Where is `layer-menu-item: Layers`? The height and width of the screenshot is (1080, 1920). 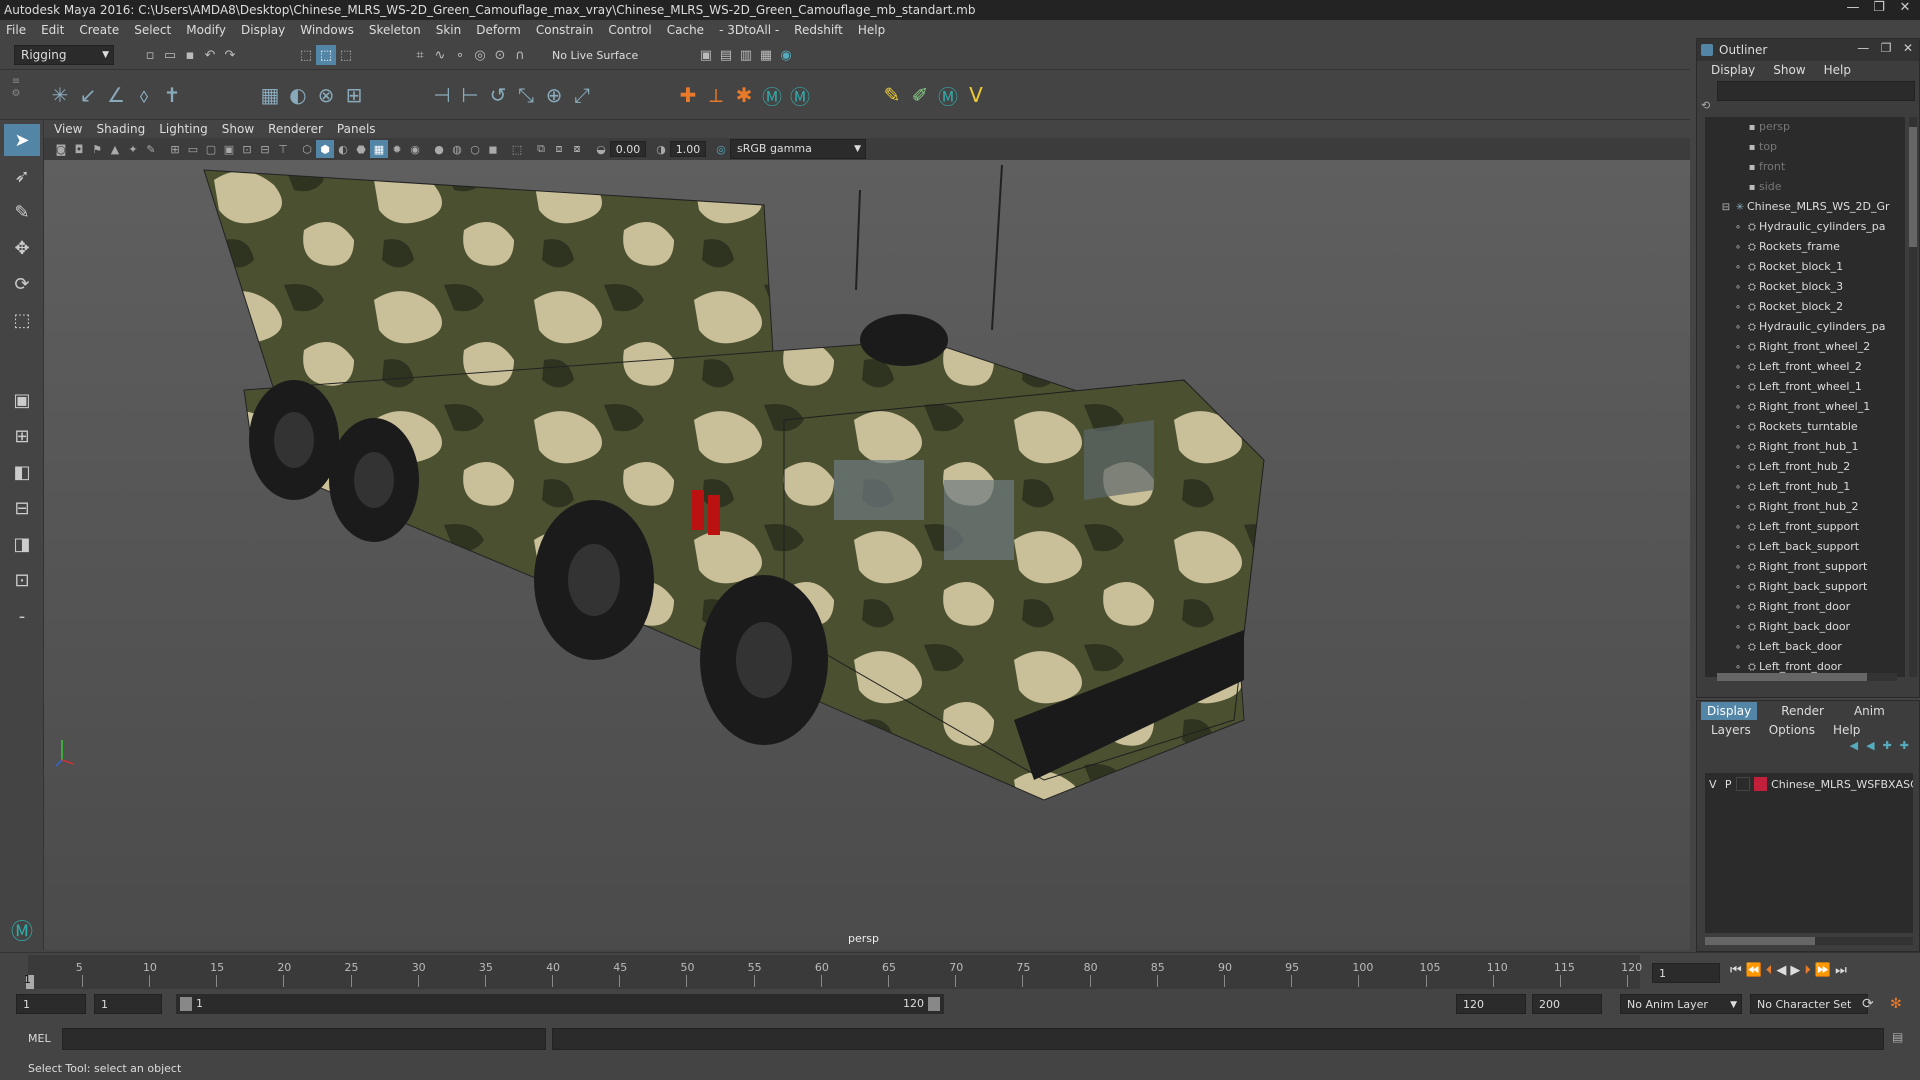 layer-menu-item: Layers is located at coordinates (1731, 730).